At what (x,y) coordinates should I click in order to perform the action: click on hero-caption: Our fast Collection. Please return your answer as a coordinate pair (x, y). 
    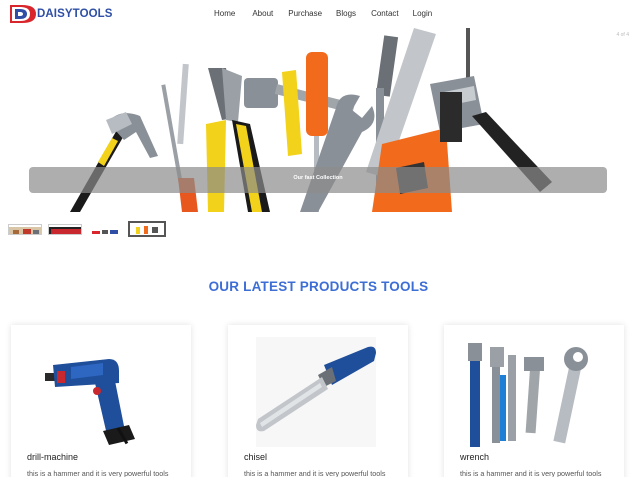
    Looking at the image, I should click on (318, 178).